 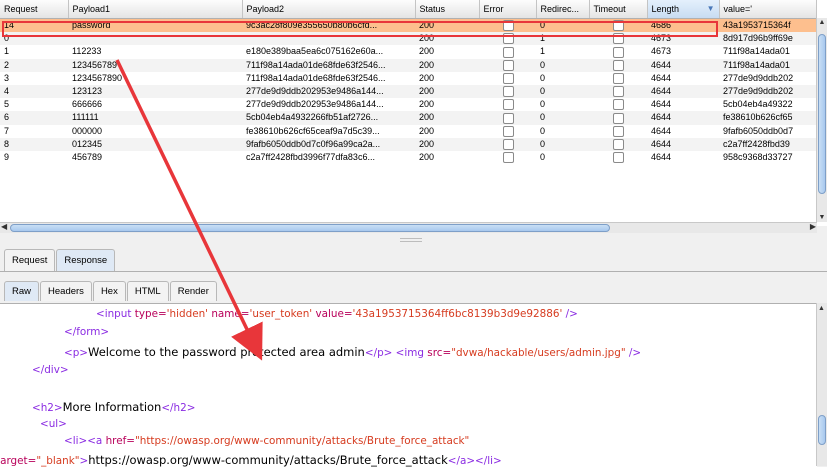 I want to click on scroll-up-icon: ▲, so click(x=822, y=22).